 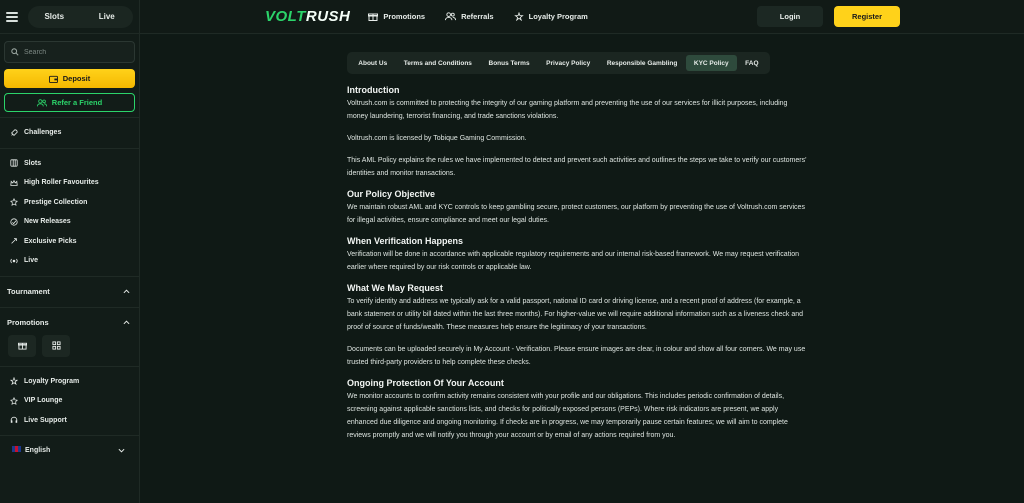 I want to click on logo: VOLTRUSH, so click(x=307, y=16).